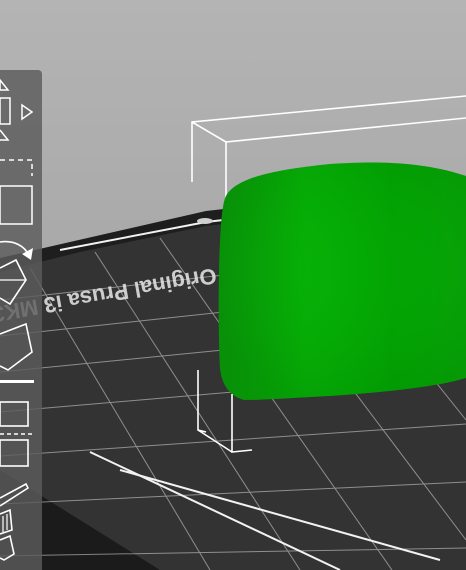 Image resolution: width=466 pixels, height=570 pixels. Describe the element at coordinates (16, 434) in the screenshot. I see `cut-icon` at that location.